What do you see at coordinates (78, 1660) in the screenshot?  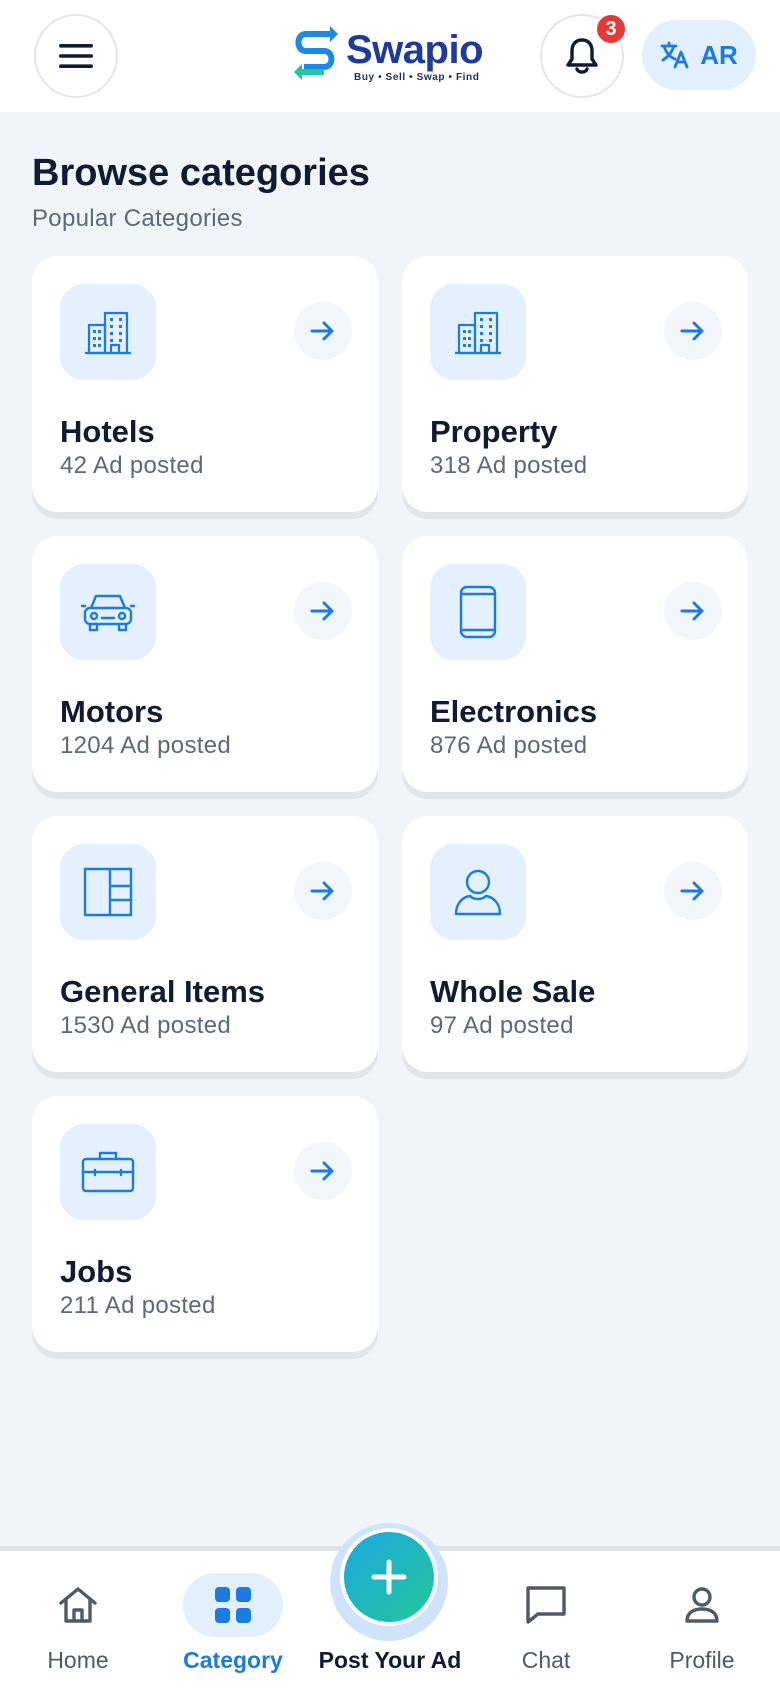 I see `nav-home-label: Home` at bounding box center [78, 1660].